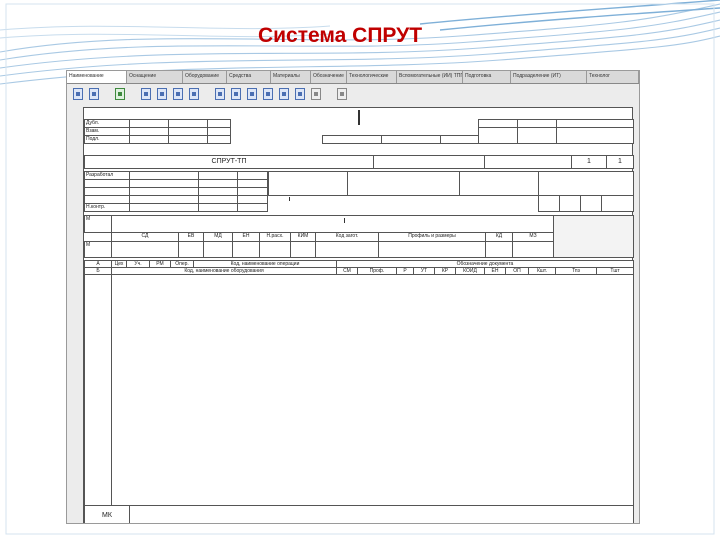 Image resolution: width=720 pixels, height=540 pixels. What do you see at coordinates (229, 162) in the screenshot?
I see `document-code: СПРУТ-ТП` at bounding box center [229, 162].